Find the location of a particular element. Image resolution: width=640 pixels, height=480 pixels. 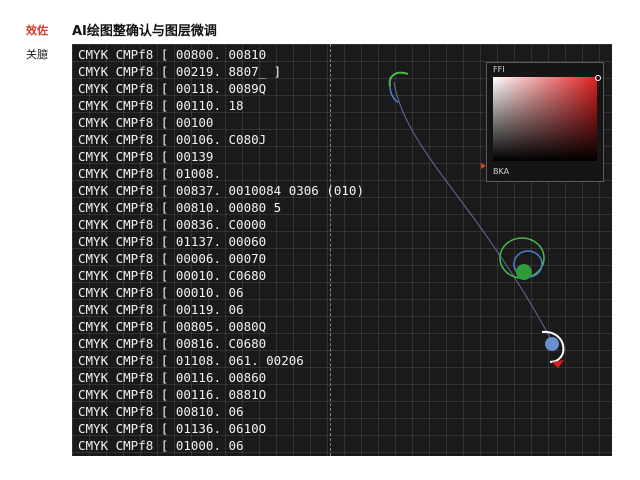

end-node-blue is located at coordinates (552, 344).